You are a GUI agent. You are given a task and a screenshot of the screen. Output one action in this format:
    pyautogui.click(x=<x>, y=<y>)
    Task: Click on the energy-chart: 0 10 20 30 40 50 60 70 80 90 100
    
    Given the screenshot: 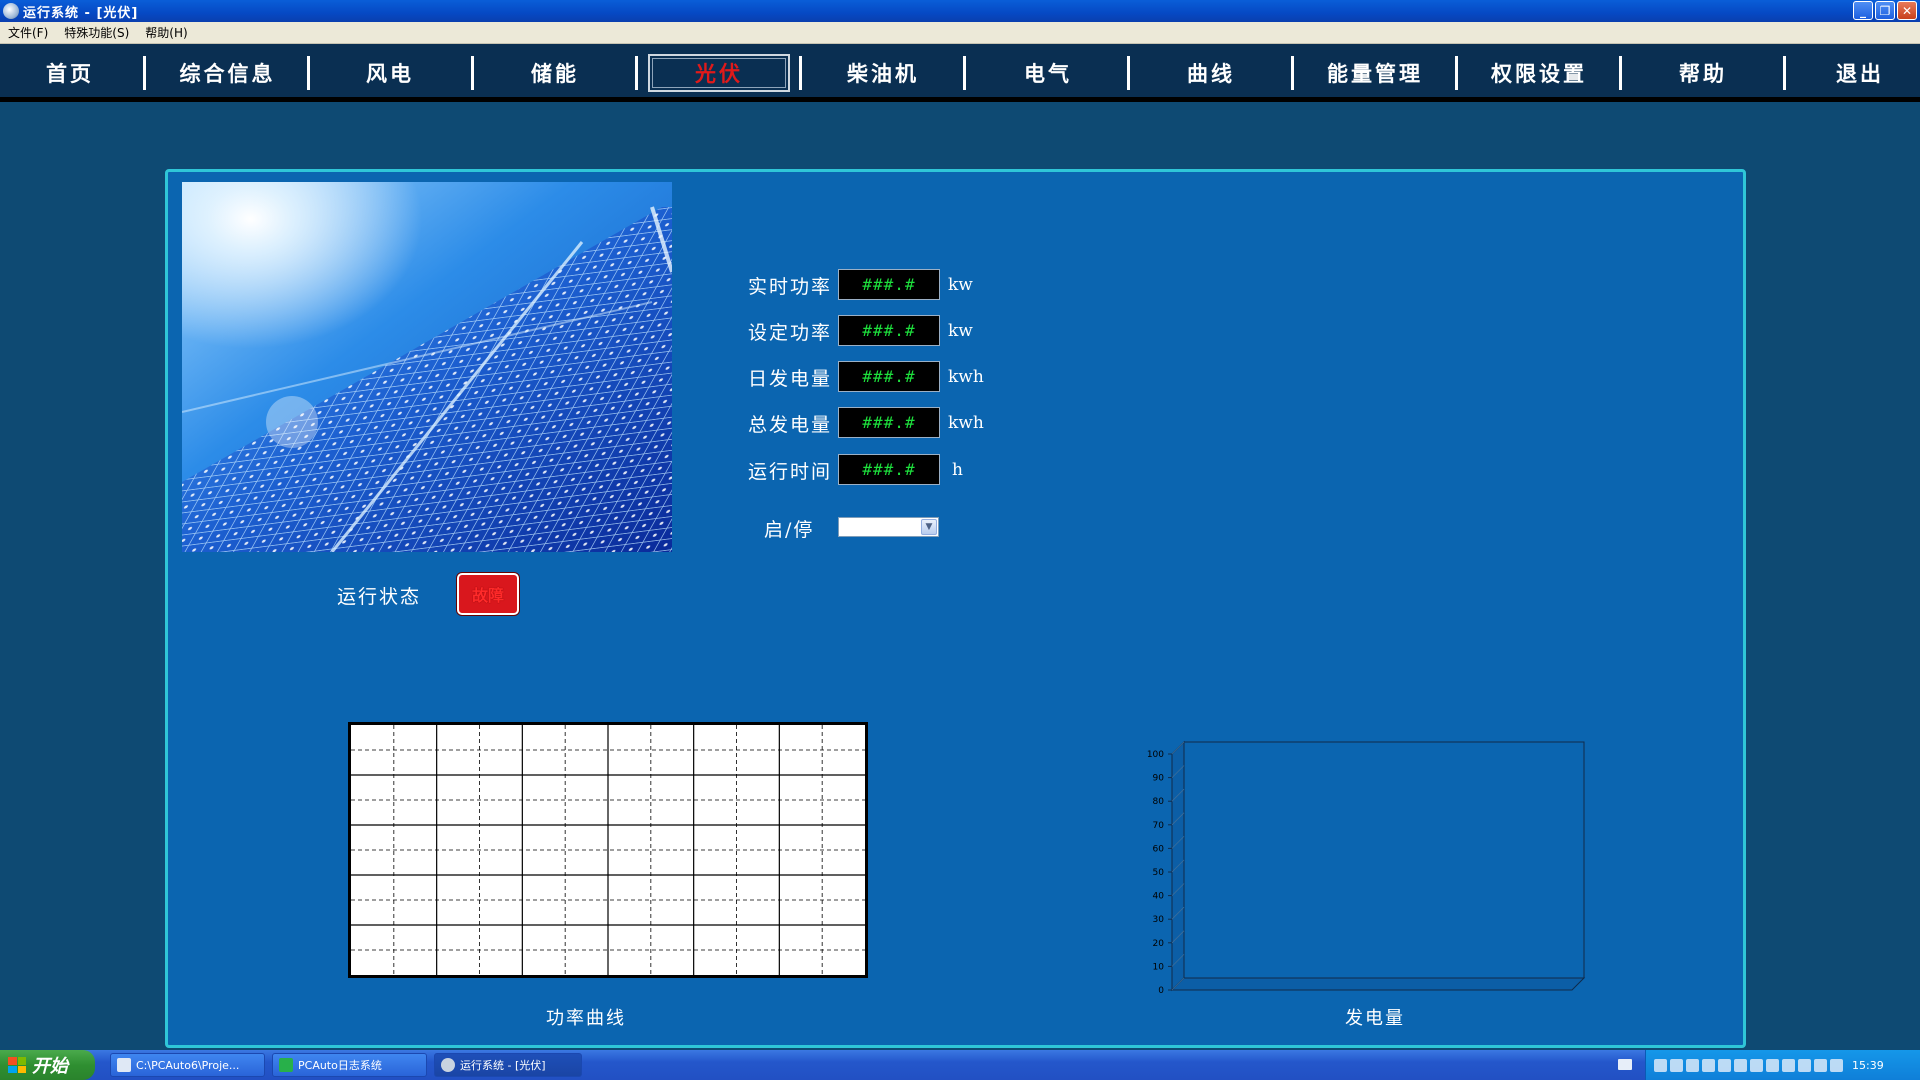 What is the action you would take?
    pyautogui.click(x=1366, y=868)
    